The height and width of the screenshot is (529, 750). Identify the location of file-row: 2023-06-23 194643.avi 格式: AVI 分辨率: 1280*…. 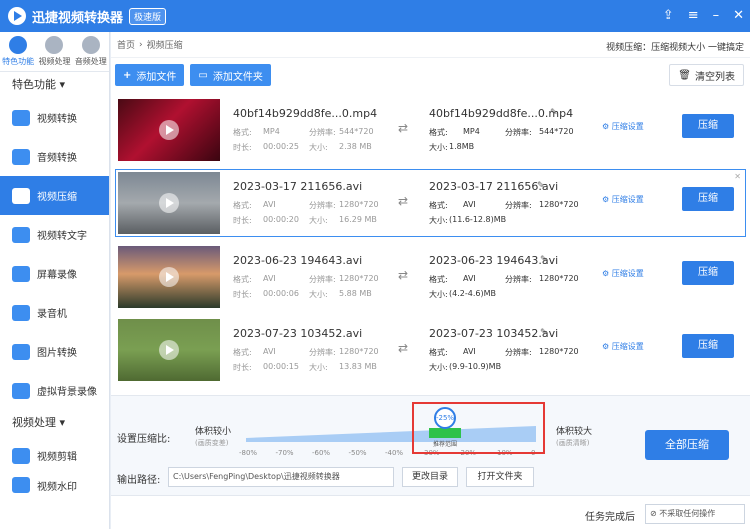
(430, 277).